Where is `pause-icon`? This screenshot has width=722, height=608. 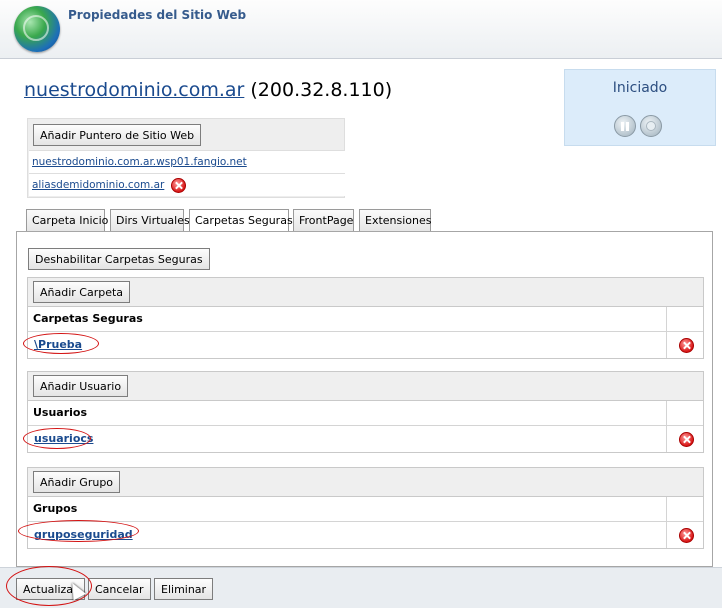
pause-icon is located at coordinates (625, 126).